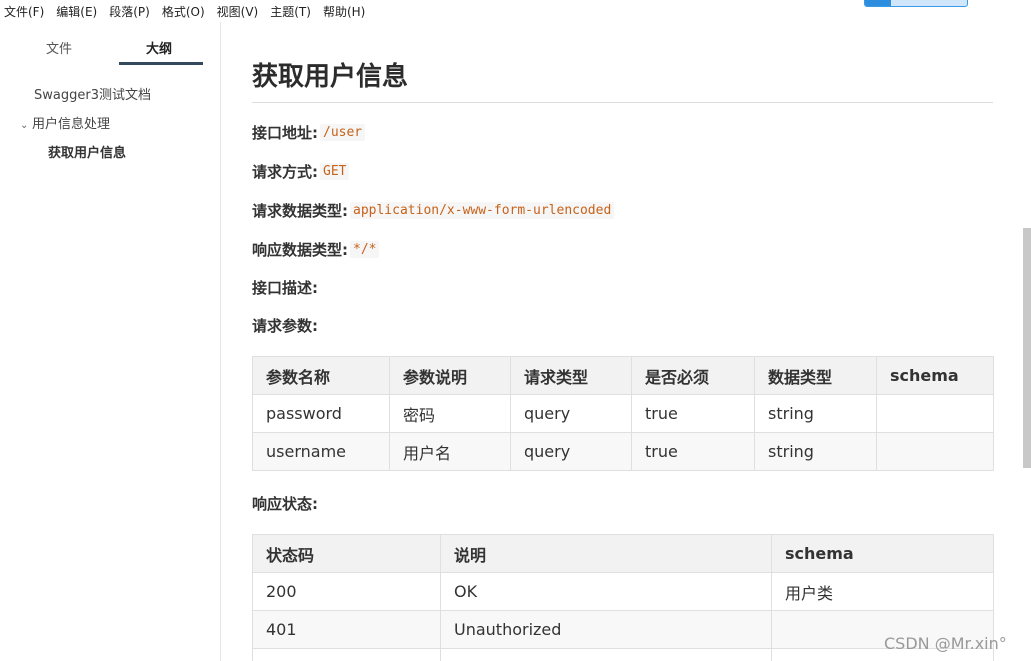 This screenshot has height=661, width=1031. Describe the element at coordinates (1027, 348) in the screenshot. I see `scrollbar` at that location.